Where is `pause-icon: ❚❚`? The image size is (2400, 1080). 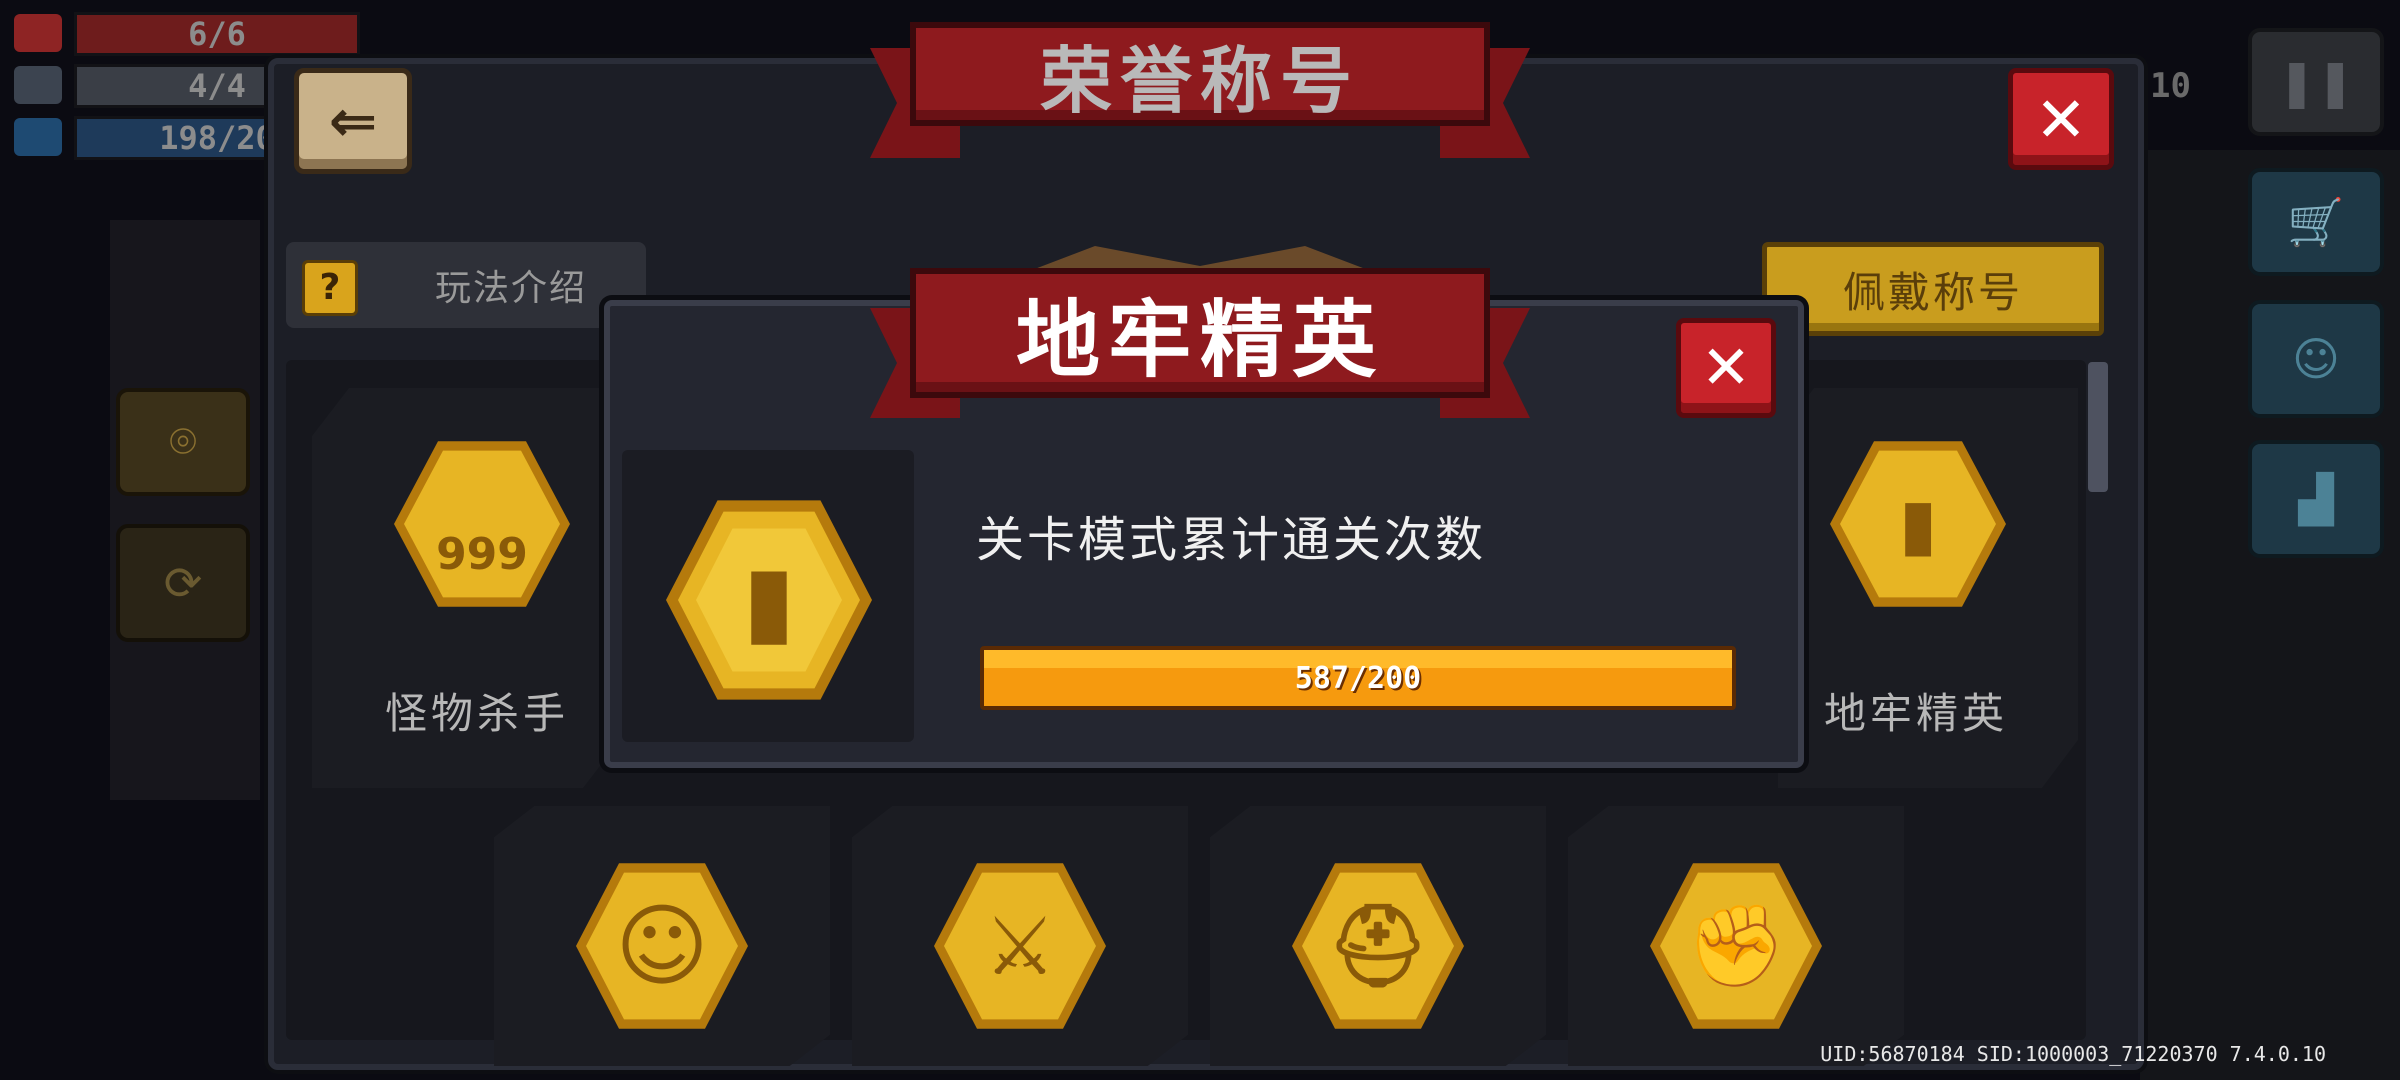 pause-icon: ❚❚ is located at coordinates (2316, 82).